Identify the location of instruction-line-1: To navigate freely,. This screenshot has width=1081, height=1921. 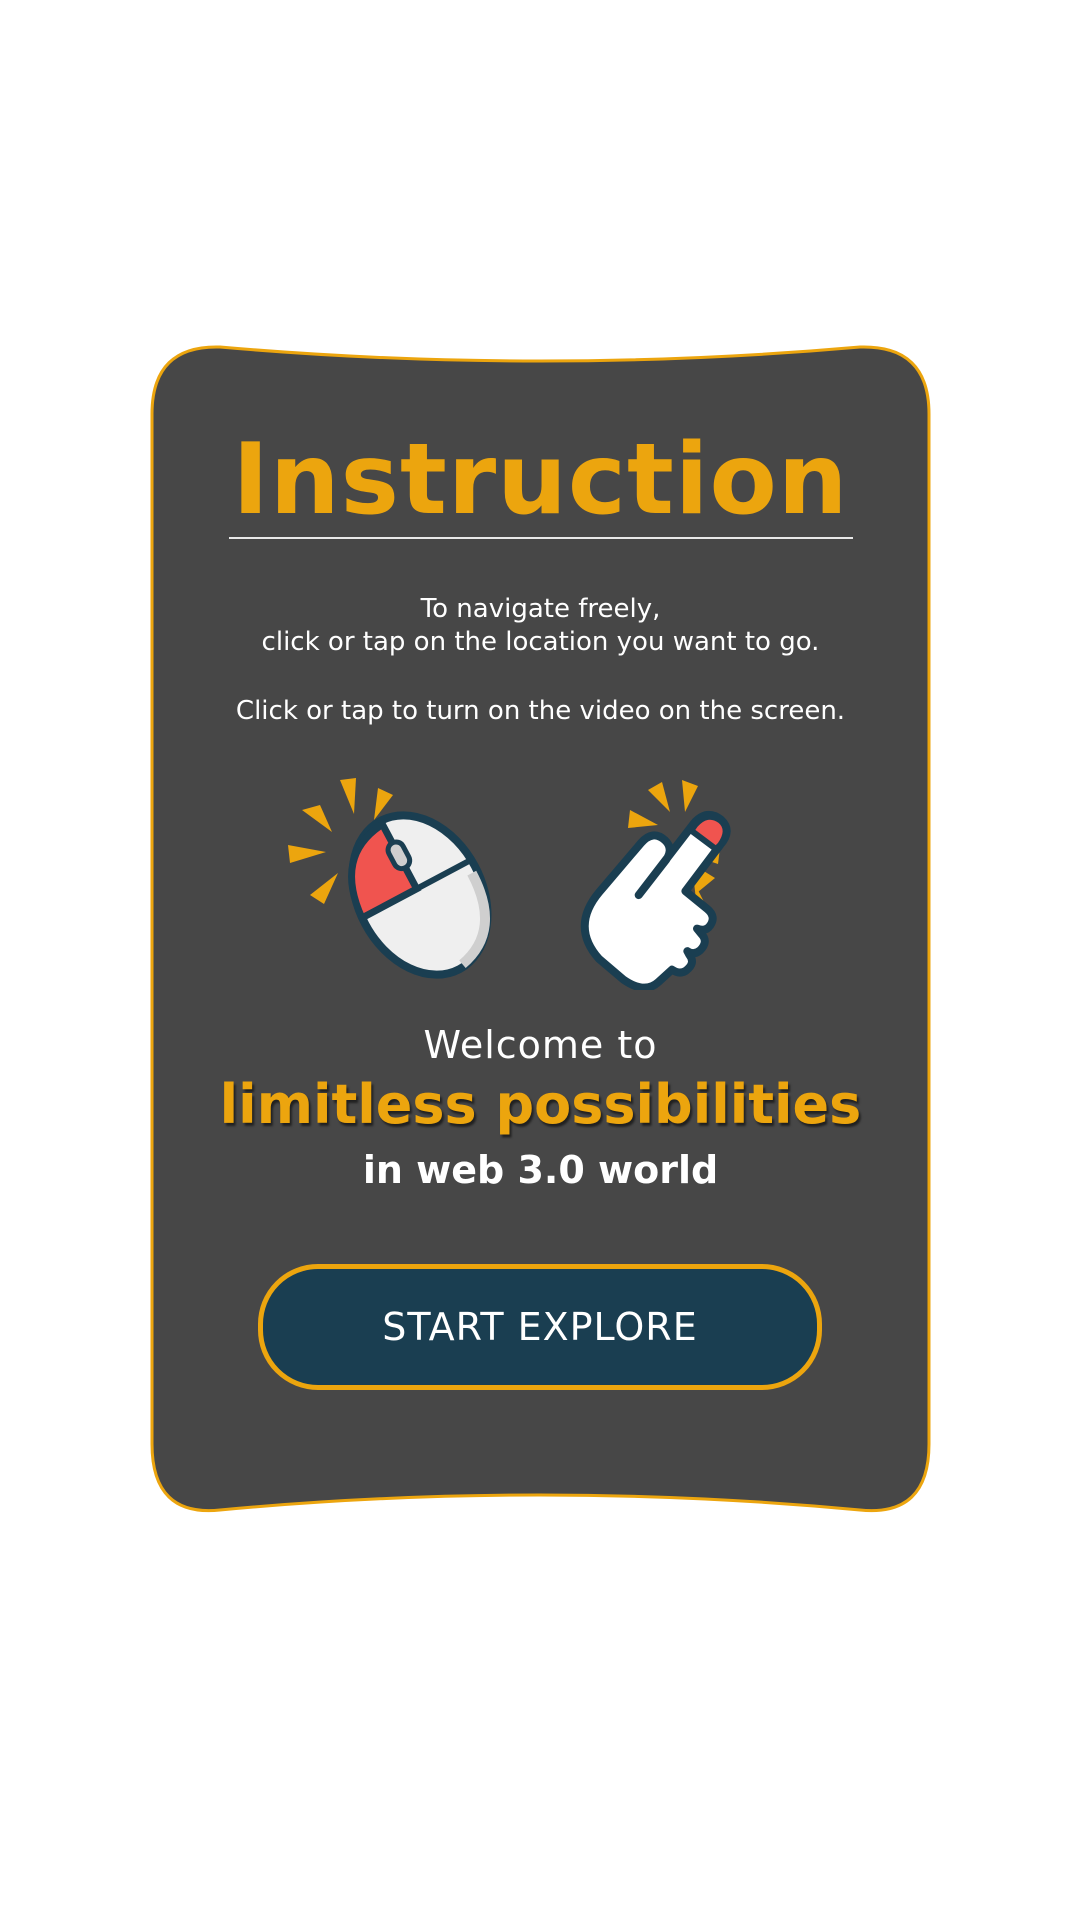
(540, 609).